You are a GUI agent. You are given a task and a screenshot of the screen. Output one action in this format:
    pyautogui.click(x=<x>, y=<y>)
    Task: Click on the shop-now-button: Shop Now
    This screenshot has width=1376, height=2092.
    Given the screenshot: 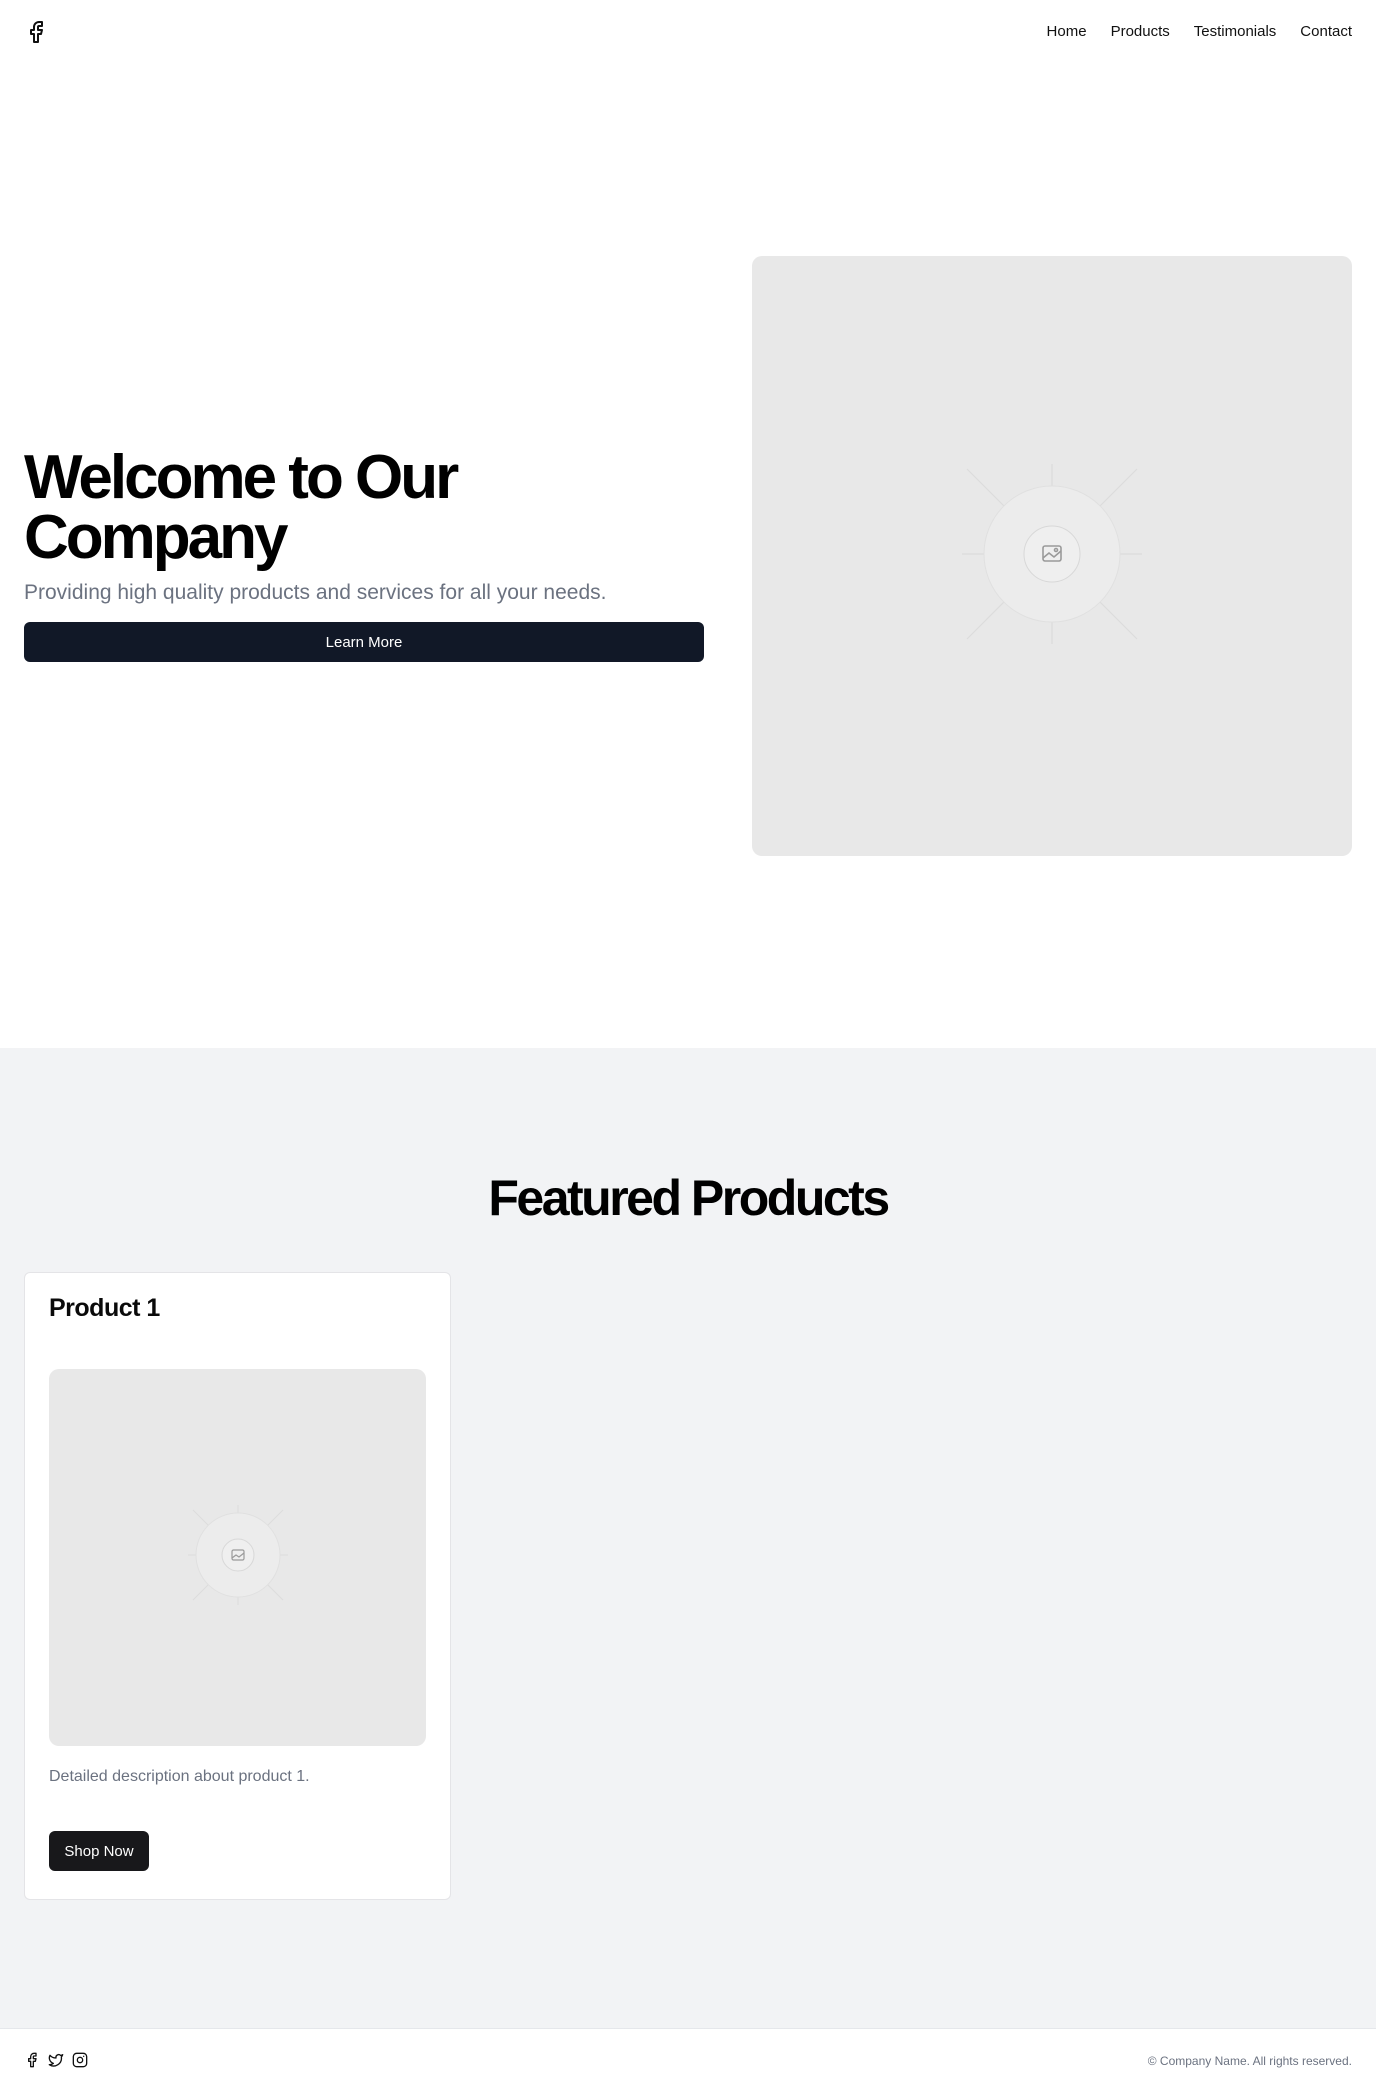 What is the action you would take?
    pyautogui.click(x=99, y=1851)
    